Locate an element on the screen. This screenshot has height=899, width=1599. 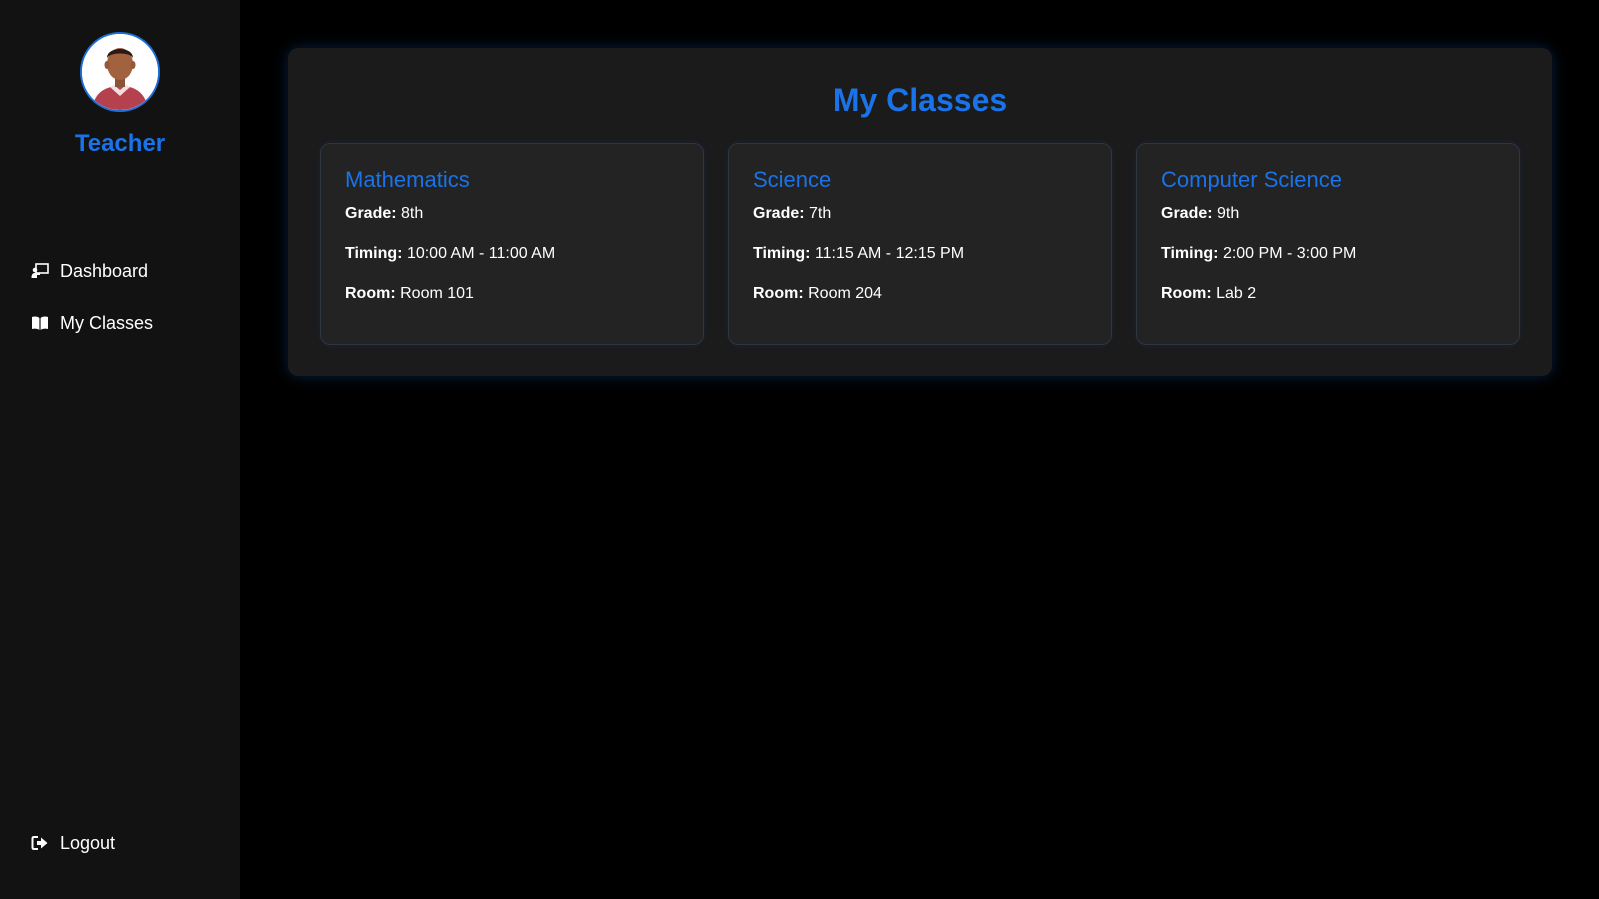
timing-value: 2:00 PM - 3:00 PM is located at coordinates (1289, 253).